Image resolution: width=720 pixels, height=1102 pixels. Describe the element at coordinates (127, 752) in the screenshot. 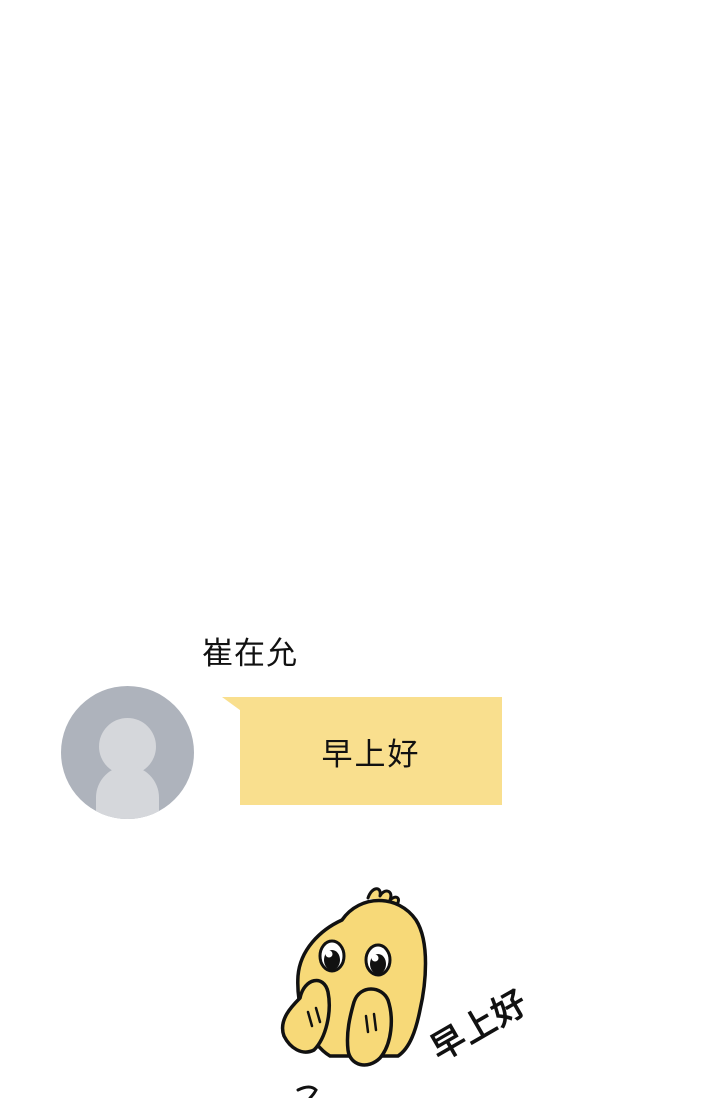

I see `avatar` at that location.